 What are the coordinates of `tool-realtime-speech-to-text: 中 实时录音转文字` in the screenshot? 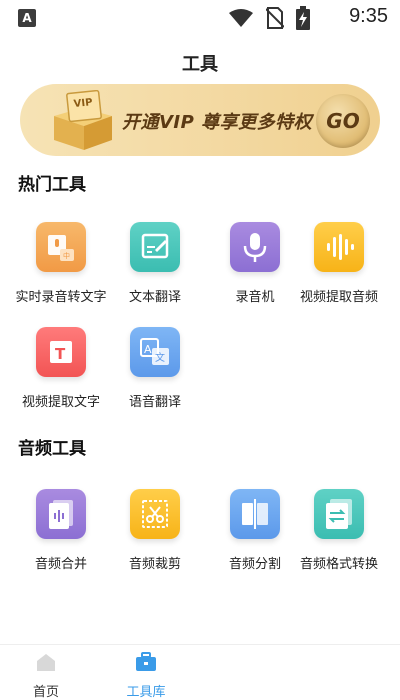 It's located at (61, 263).